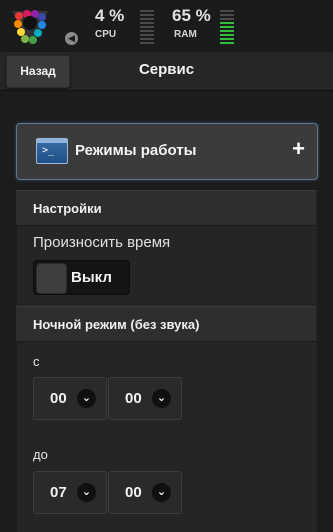  What do you see at coordinates (133, 492) in the screenshot?
I see `to-minute-value: 00` at bounding box center [133, 492].